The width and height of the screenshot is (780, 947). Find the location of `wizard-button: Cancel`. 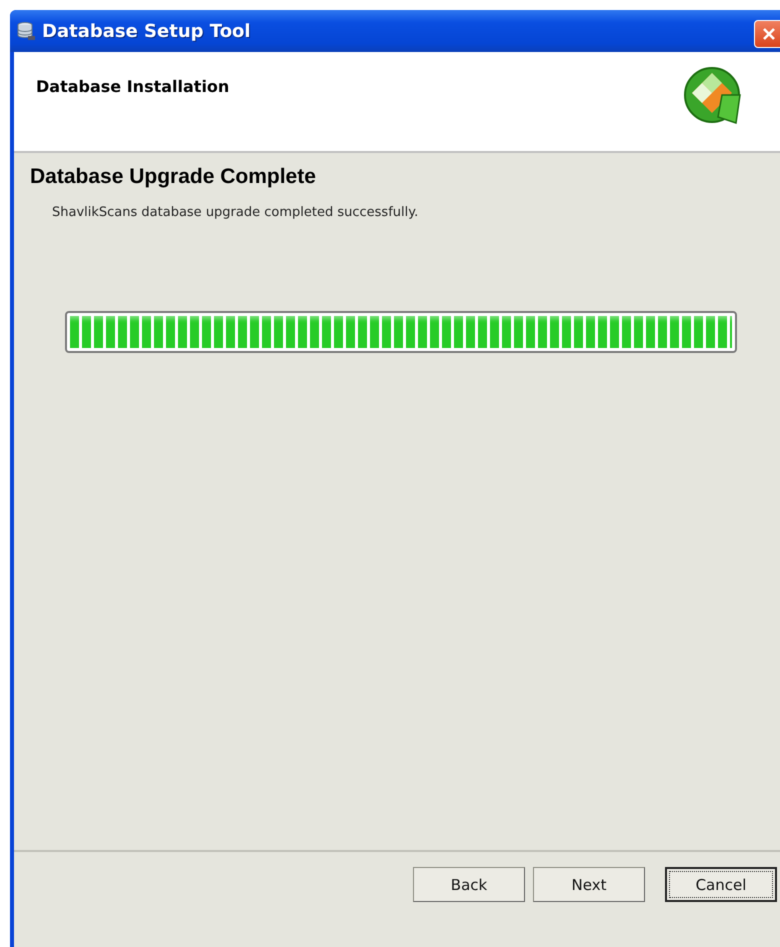

wizard-button: Cancel is located at coordinates (721, 884).